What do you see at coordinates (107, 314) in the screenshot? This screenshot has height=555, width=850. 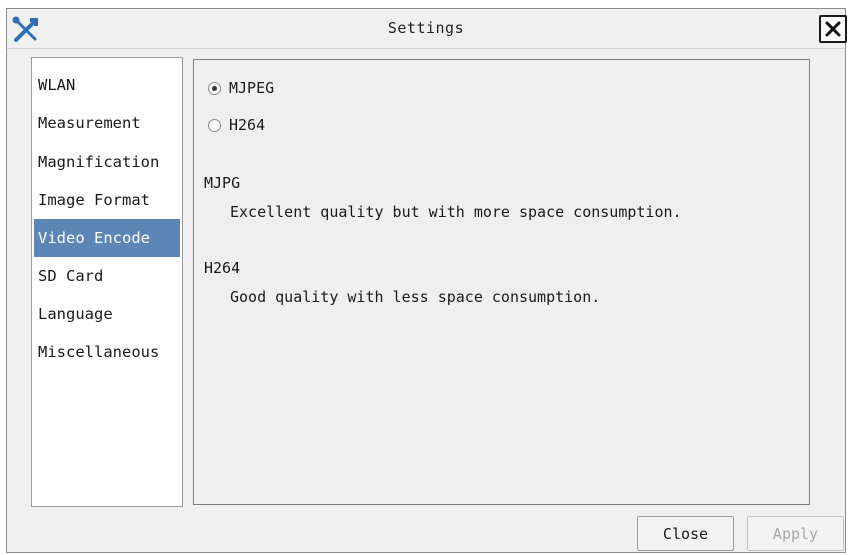 I see `sidebar-item-language: Language` at bounding box center [107, 314].